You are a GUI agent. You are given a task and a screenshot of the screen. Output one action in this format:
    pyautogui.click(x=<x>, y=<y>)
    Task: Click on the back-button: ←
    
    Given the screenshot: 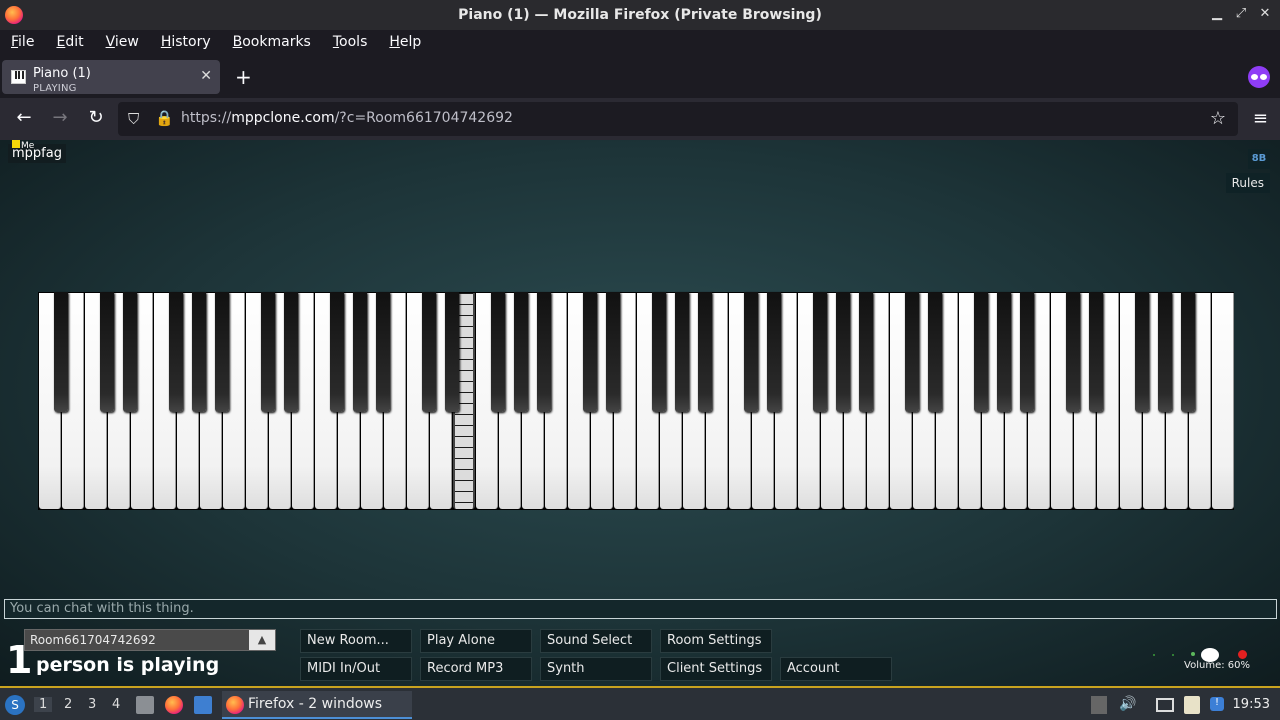 What is the action you would take?
    pyautogui.click(x=24, y=117)
    